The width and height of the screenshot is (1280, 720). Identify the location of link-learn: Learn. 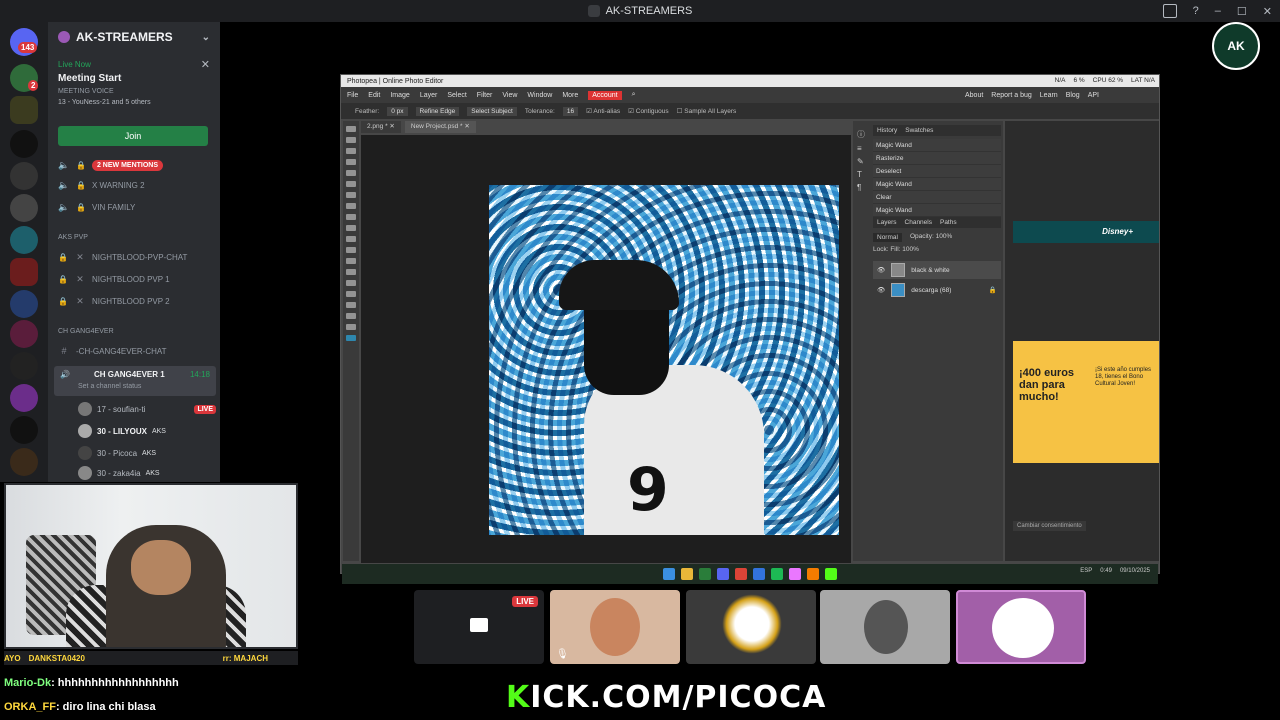
(1049, 95).